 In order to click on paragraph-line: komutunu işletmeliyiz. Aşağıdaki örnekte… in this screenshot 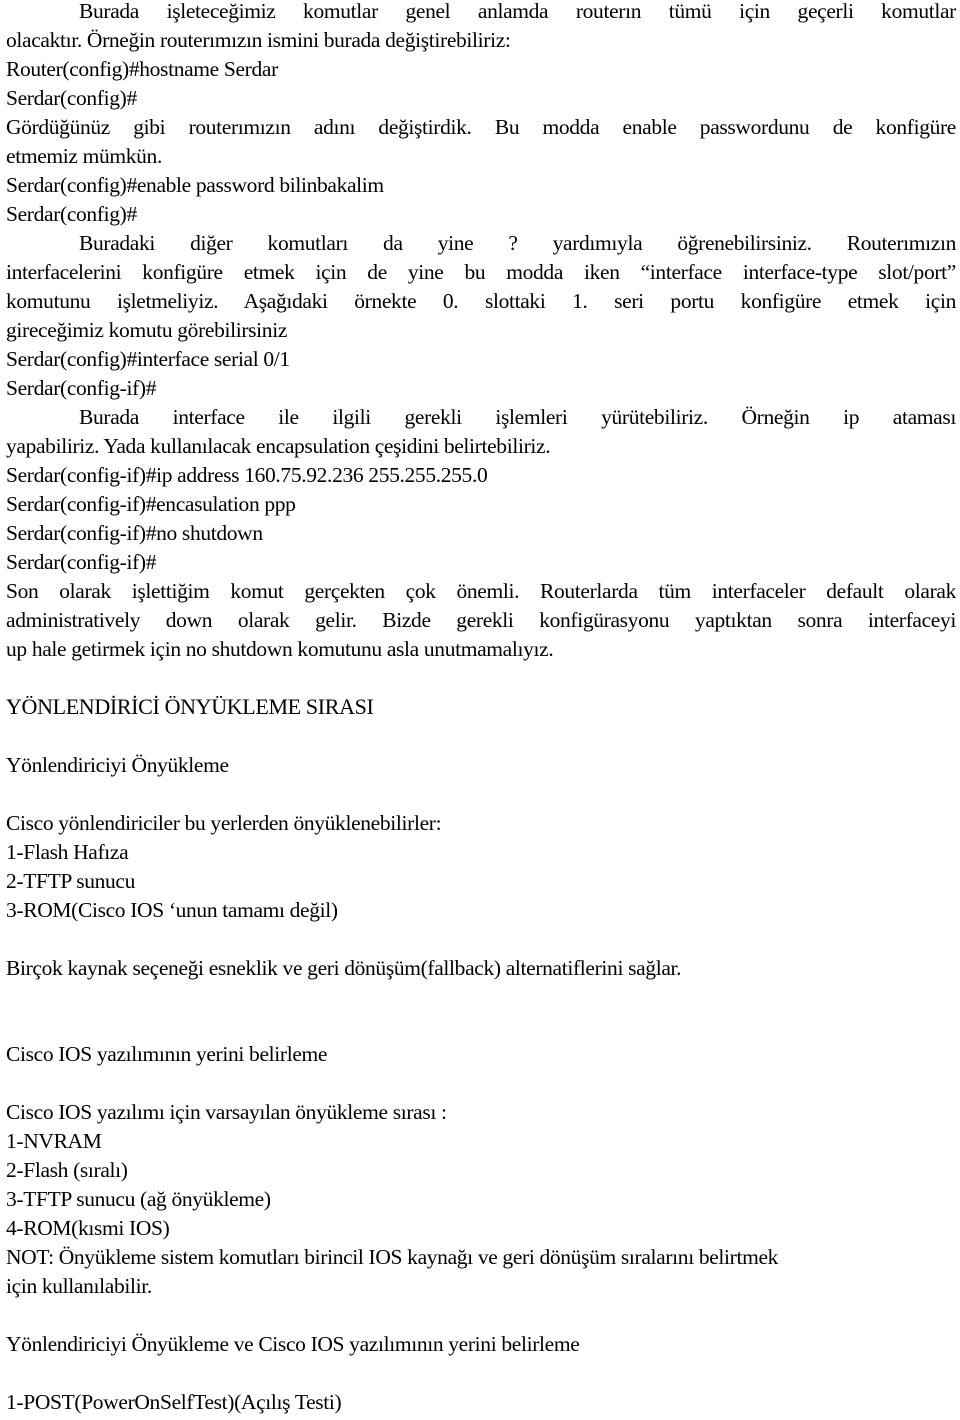, I will do `click(481, 301)`.